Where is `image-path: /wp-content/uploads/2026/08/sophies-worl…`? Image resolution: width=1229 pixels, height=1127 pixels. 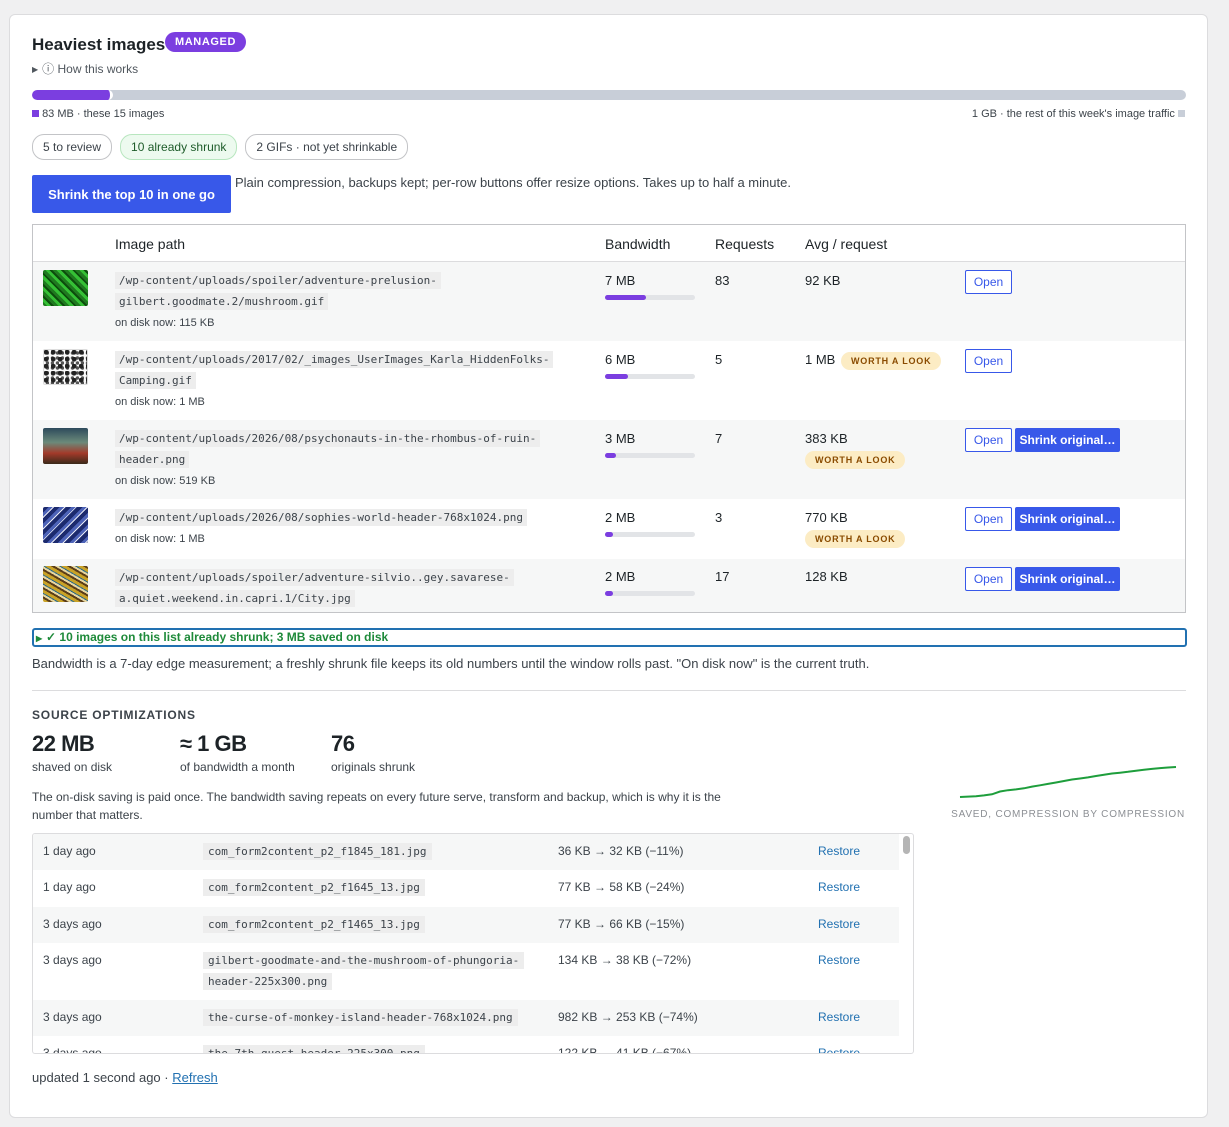 image-path: /wp-content/uploads/2026/08/sophies-worl… is located at coordinates (350, 517).